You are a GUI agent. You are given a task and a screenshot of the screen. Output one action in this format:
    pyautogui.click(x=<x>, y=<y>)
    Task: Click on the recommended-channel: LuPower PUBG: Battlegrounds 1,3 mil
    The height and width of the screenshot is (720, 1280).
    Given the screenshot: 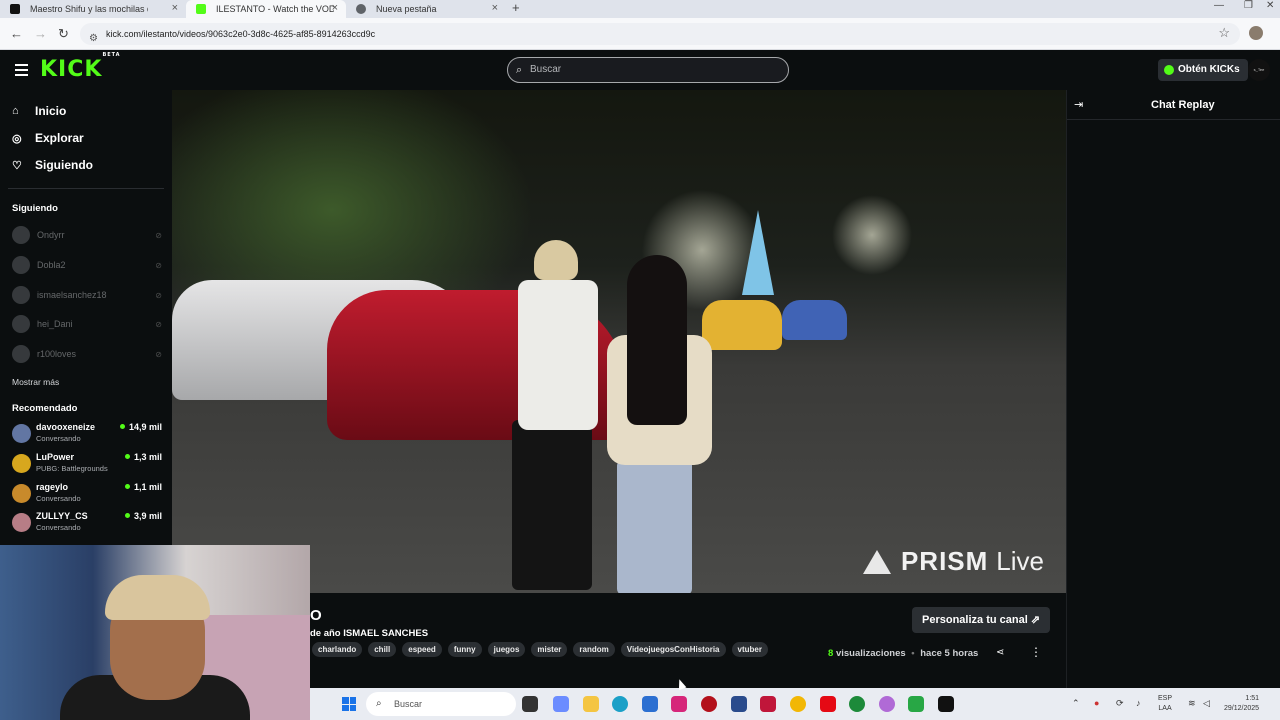 What is the action you would take?
    pyautogui.click(x=87, y=465)
    